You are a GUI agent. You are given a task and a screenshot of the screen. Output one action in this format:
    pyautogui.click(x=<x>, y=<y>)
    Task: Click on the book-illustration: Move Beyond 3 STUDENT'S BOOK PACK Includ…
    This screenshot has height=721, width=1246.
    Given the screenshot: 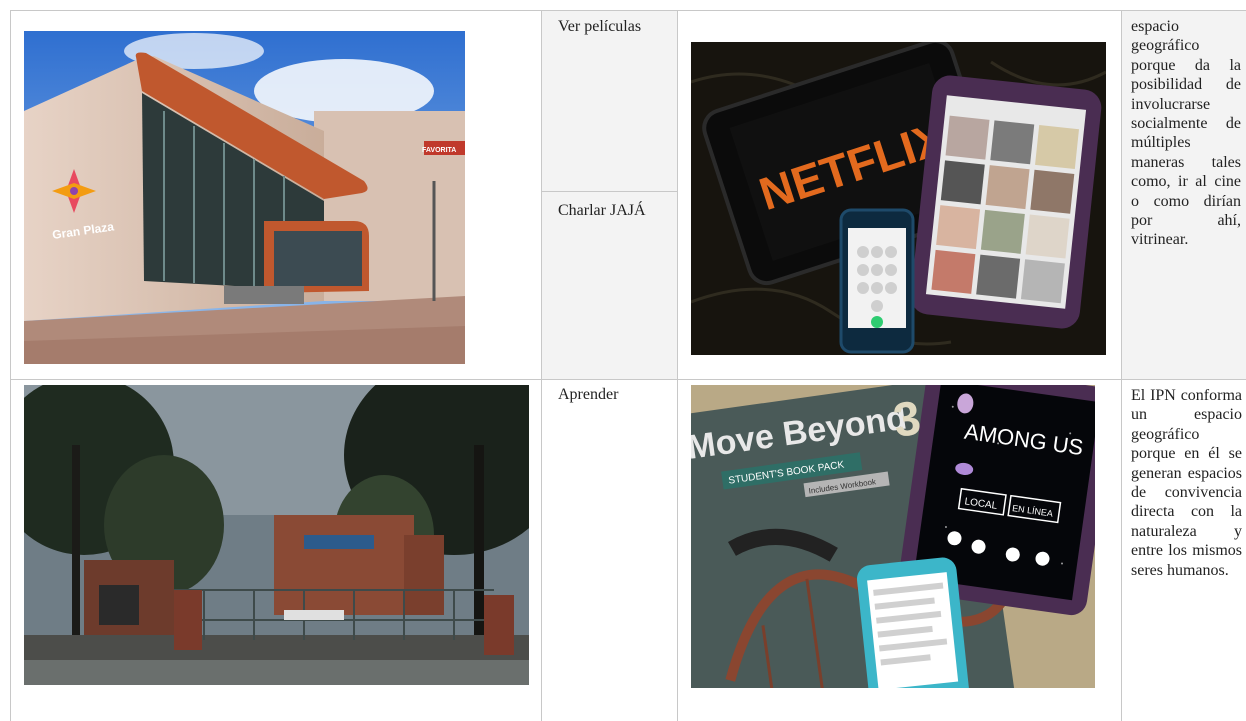 What is the action you would take?
    pyautogui.click(x=893, y=536)
    